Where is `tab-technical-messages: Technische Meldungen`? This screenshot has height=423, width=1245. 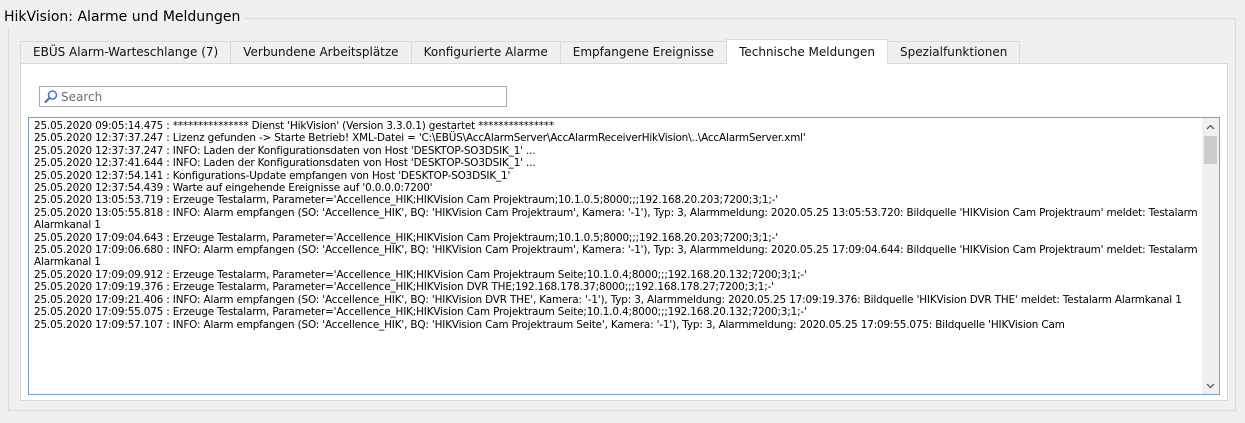
tab-technical-messages: Technische Meldungen is located at coordinates (807, 51).